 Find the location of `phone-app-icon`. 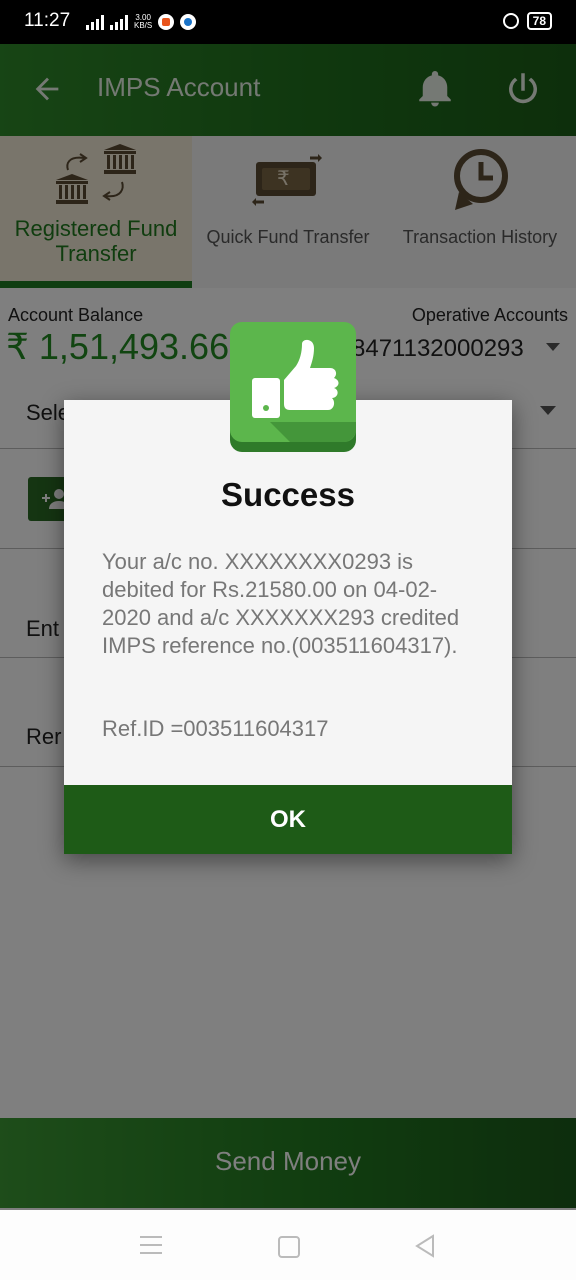

phone-app-icon is located at coordinates (188, 22).